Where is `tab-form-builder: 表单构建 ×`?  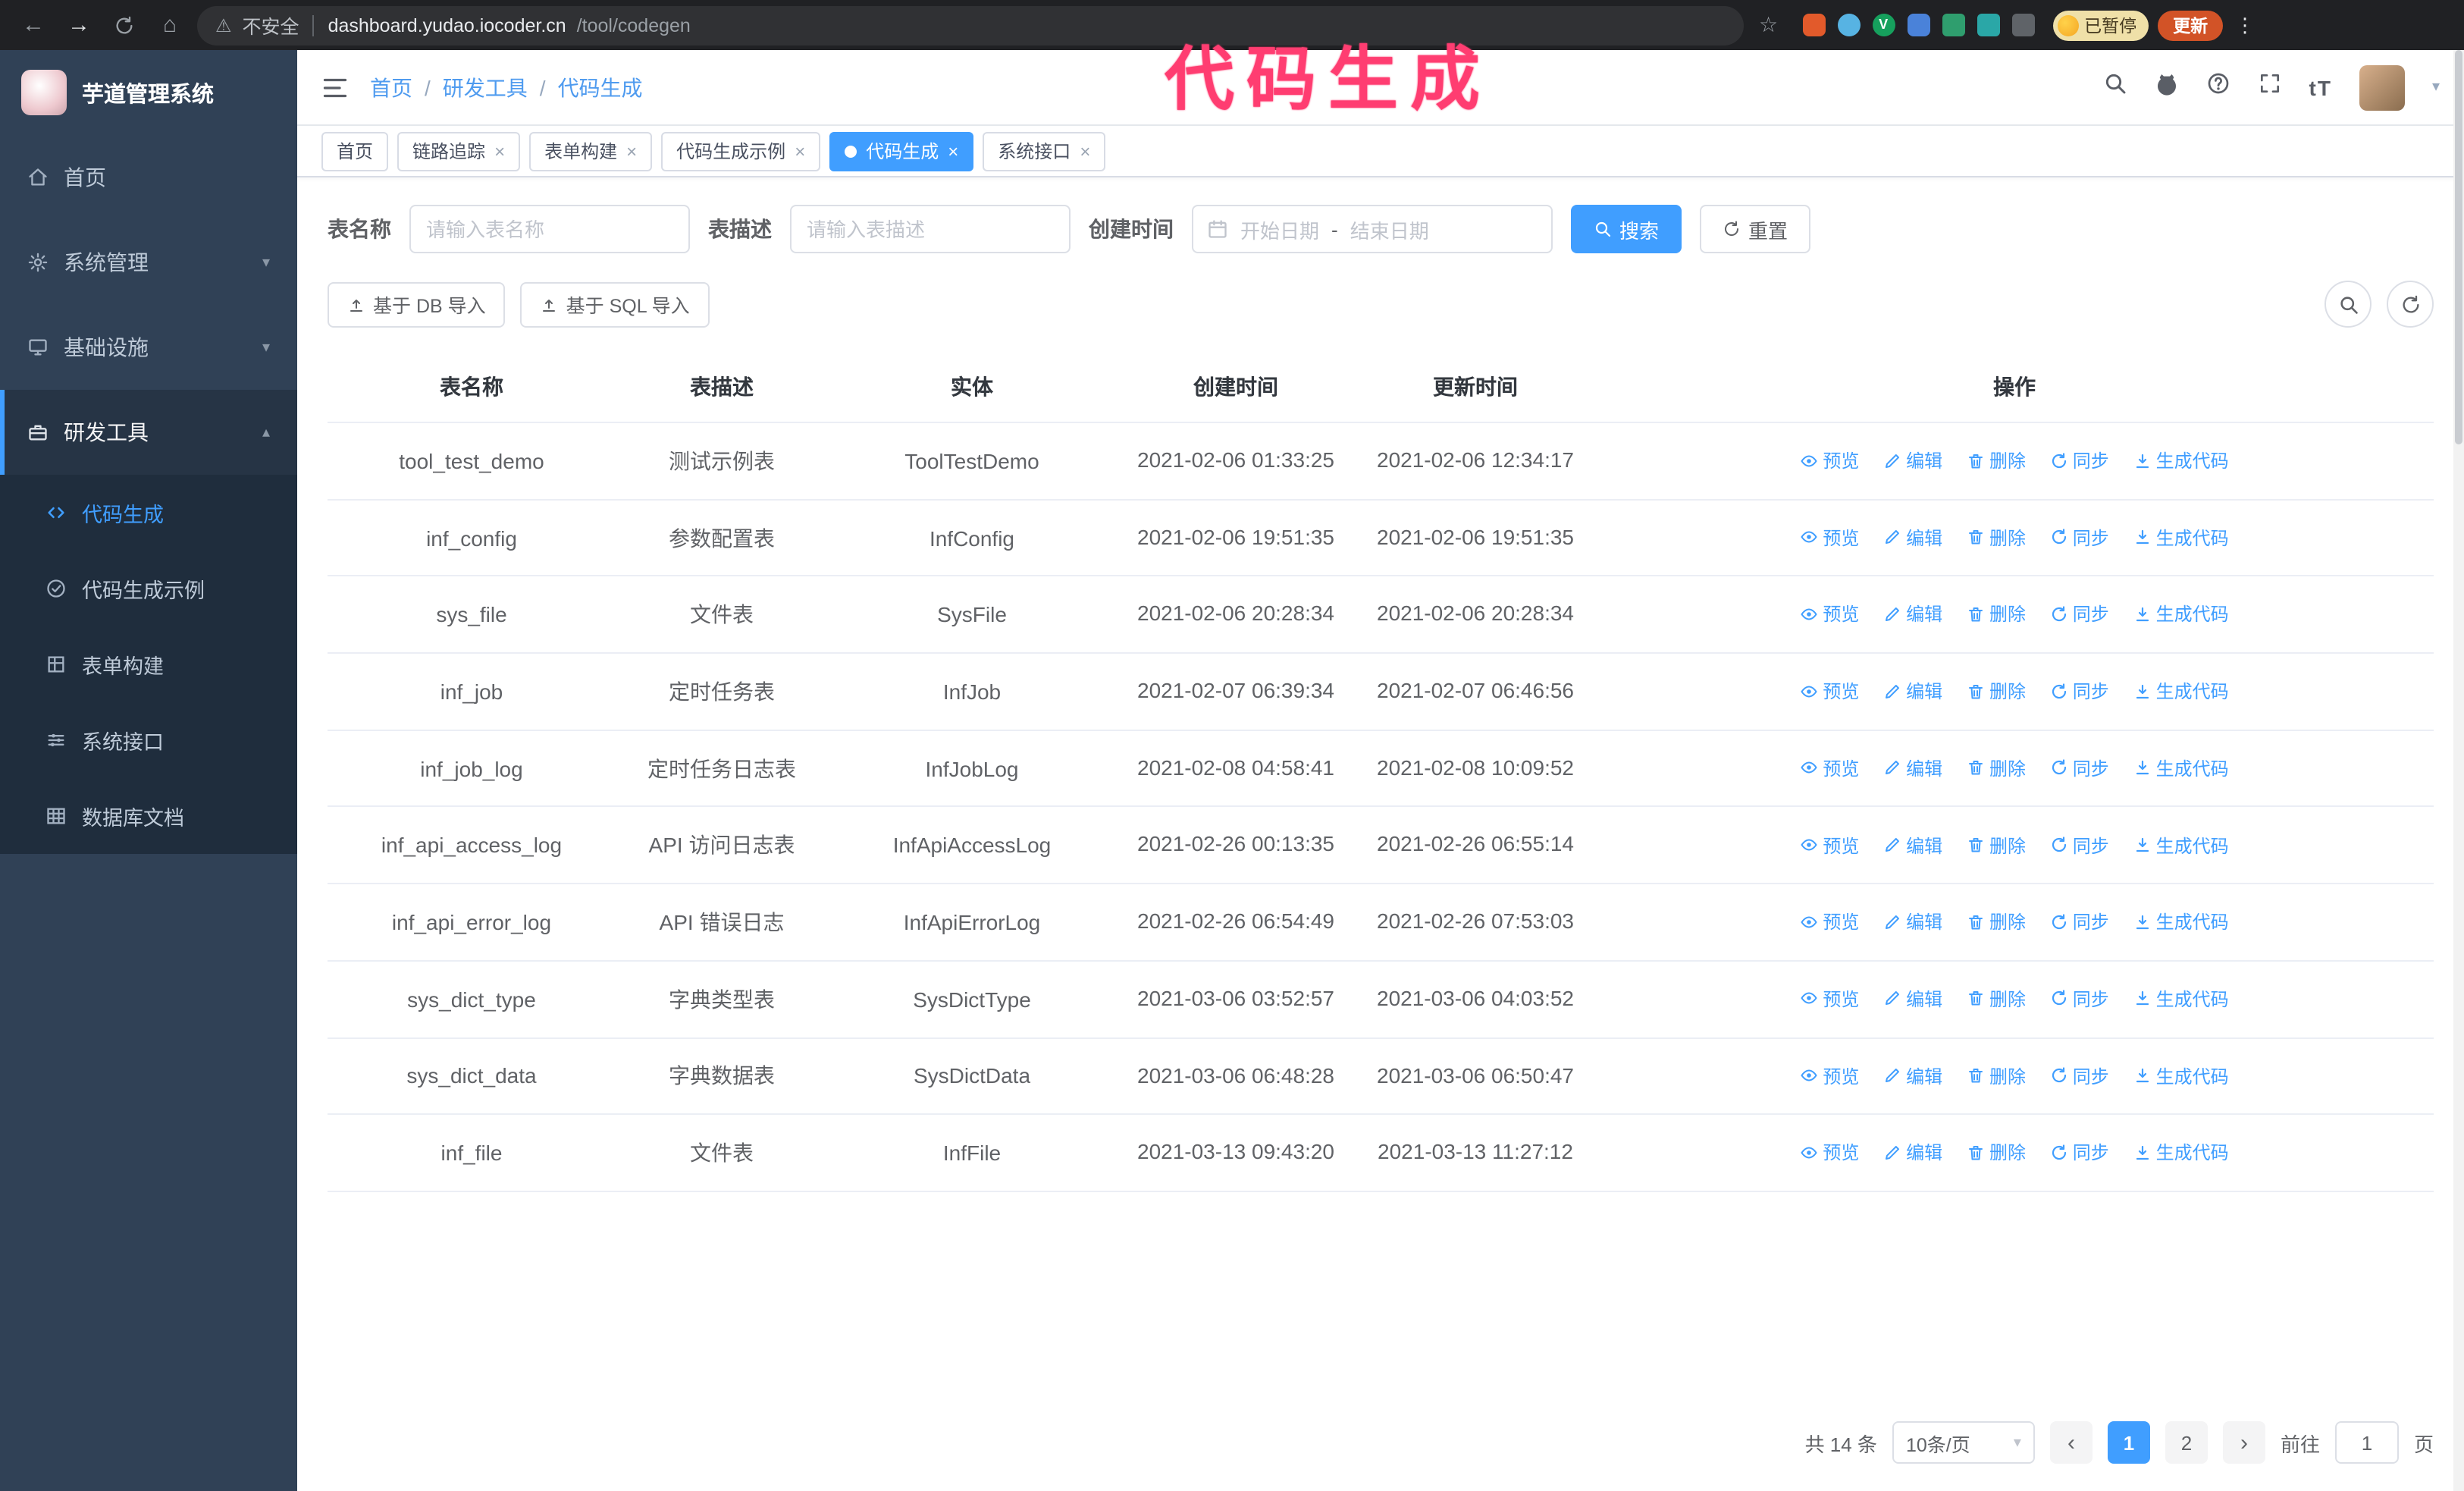 tab-form-builder: 表单构建 × is located at coordinates (591, 151).